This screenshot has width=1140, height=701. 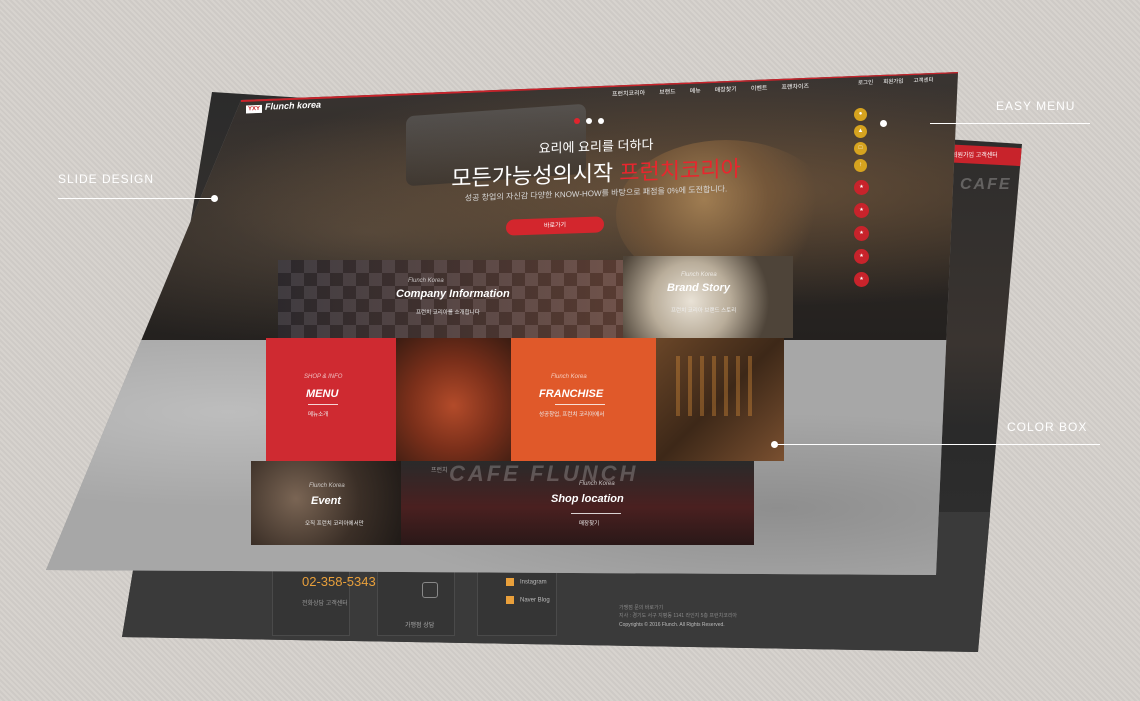 I want to click on annotation-dot-color, so click(x=774, y=444).